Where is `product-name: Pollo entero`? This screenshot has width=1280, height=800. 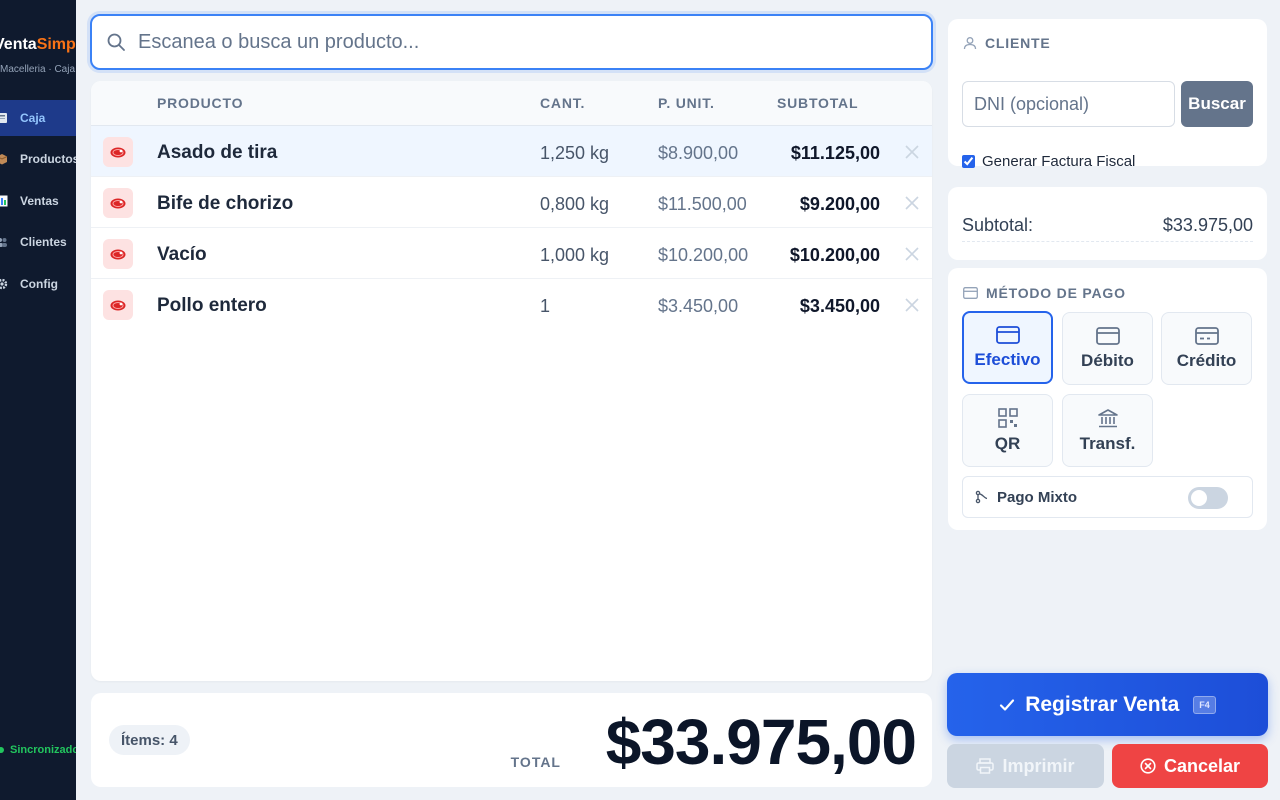
product-name: Pollo entero is located at coordinates (212, 305).